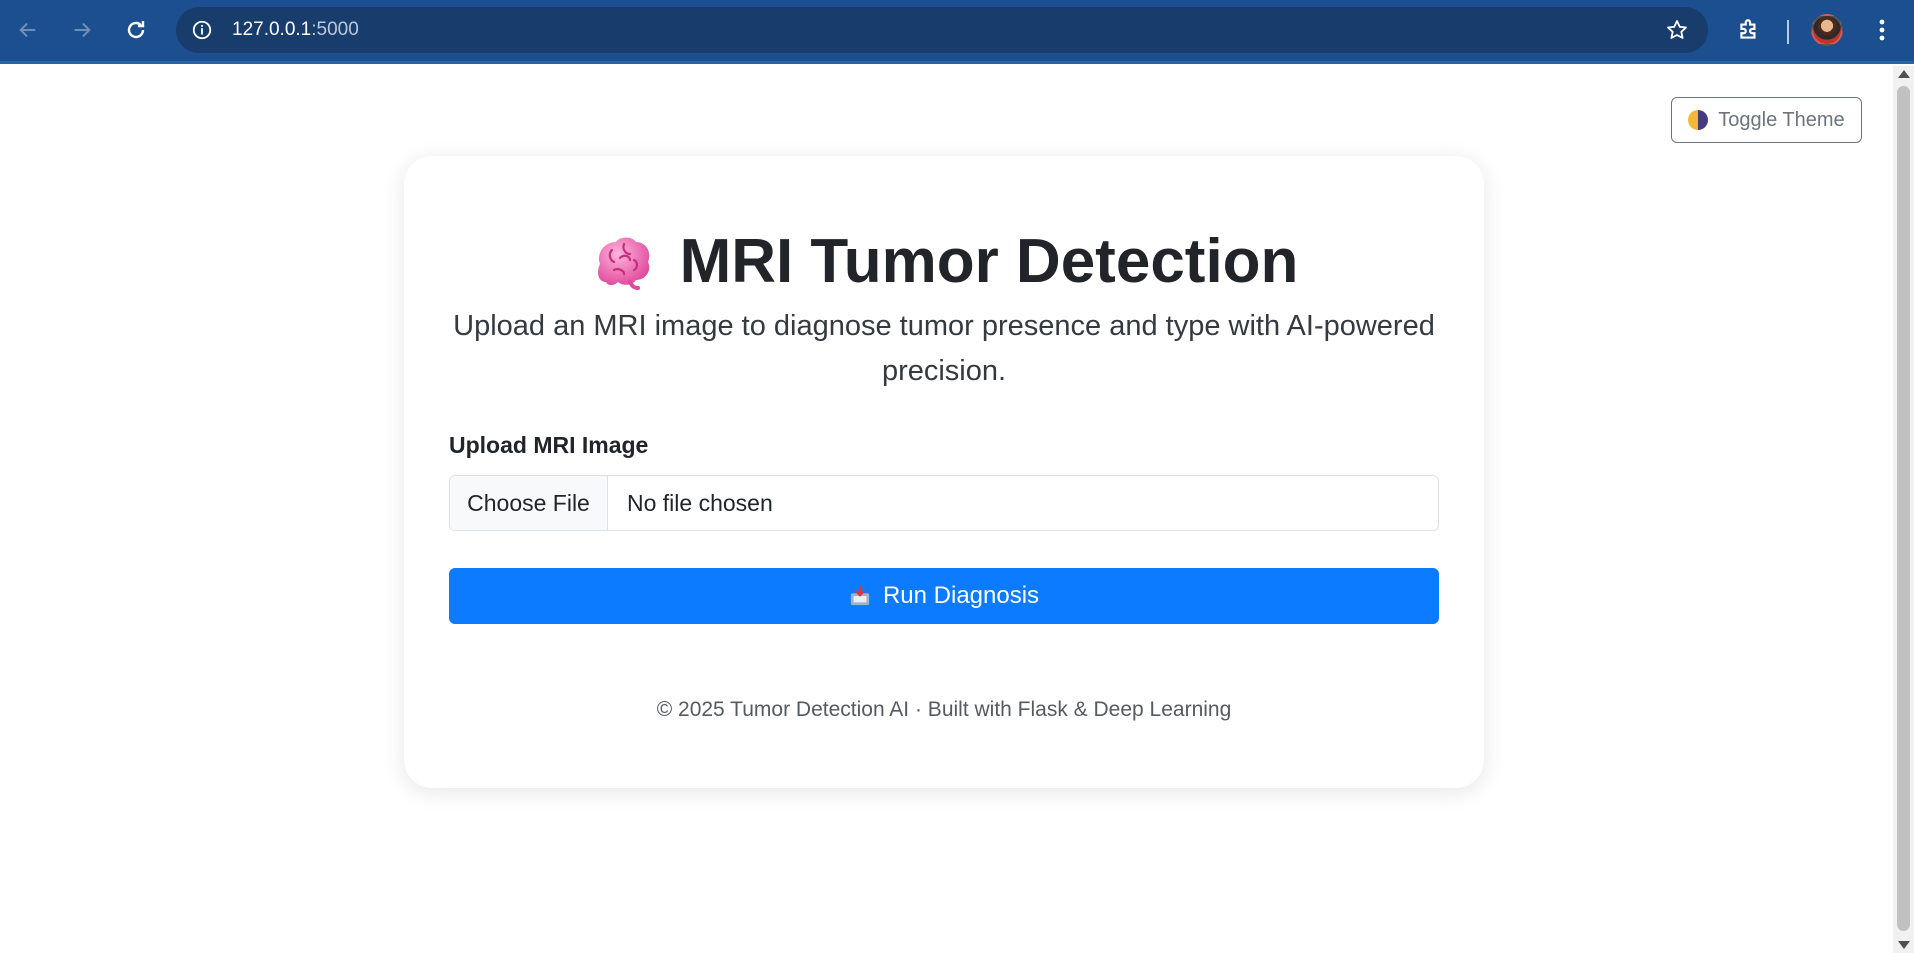 Image resolution: width=1914 pixels, height=953 pixels. I want to click on run-diagnosis-label: Run Diagnosis, so click(961, 595).